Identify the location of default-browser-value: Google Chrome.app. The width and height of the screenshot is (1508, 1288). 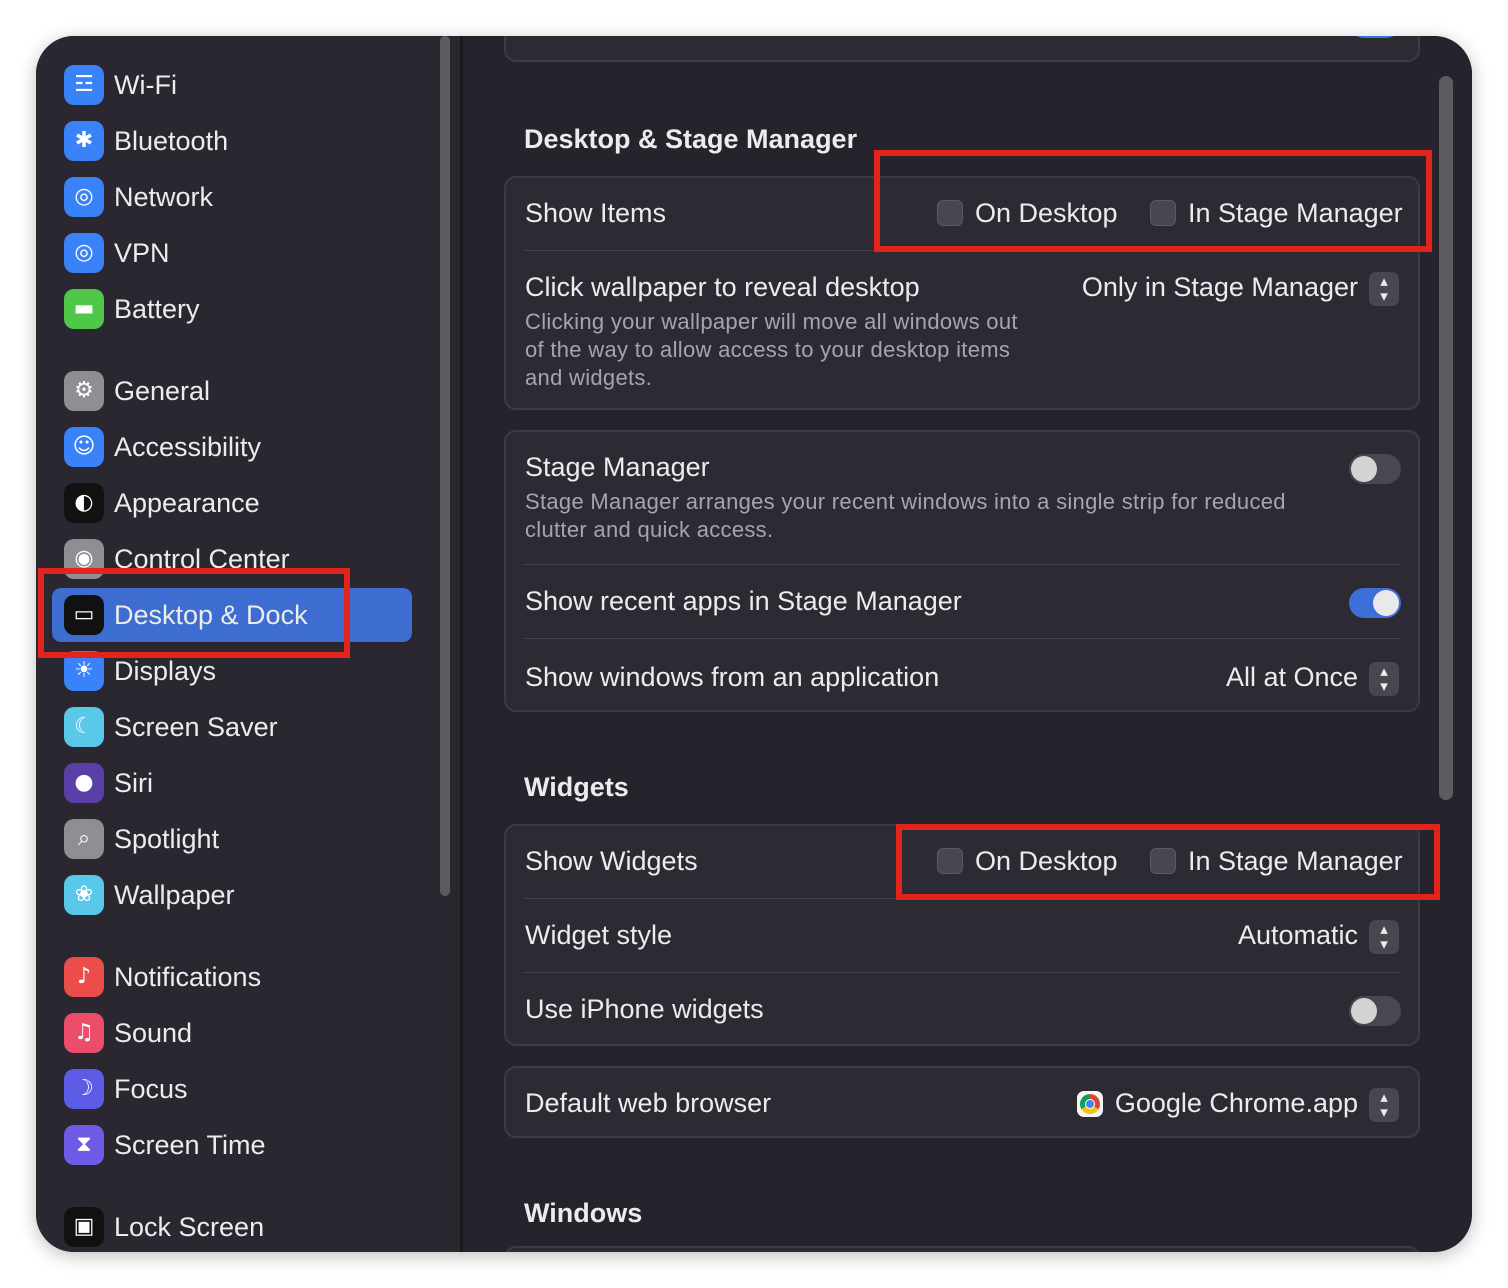
(1236, 1103).